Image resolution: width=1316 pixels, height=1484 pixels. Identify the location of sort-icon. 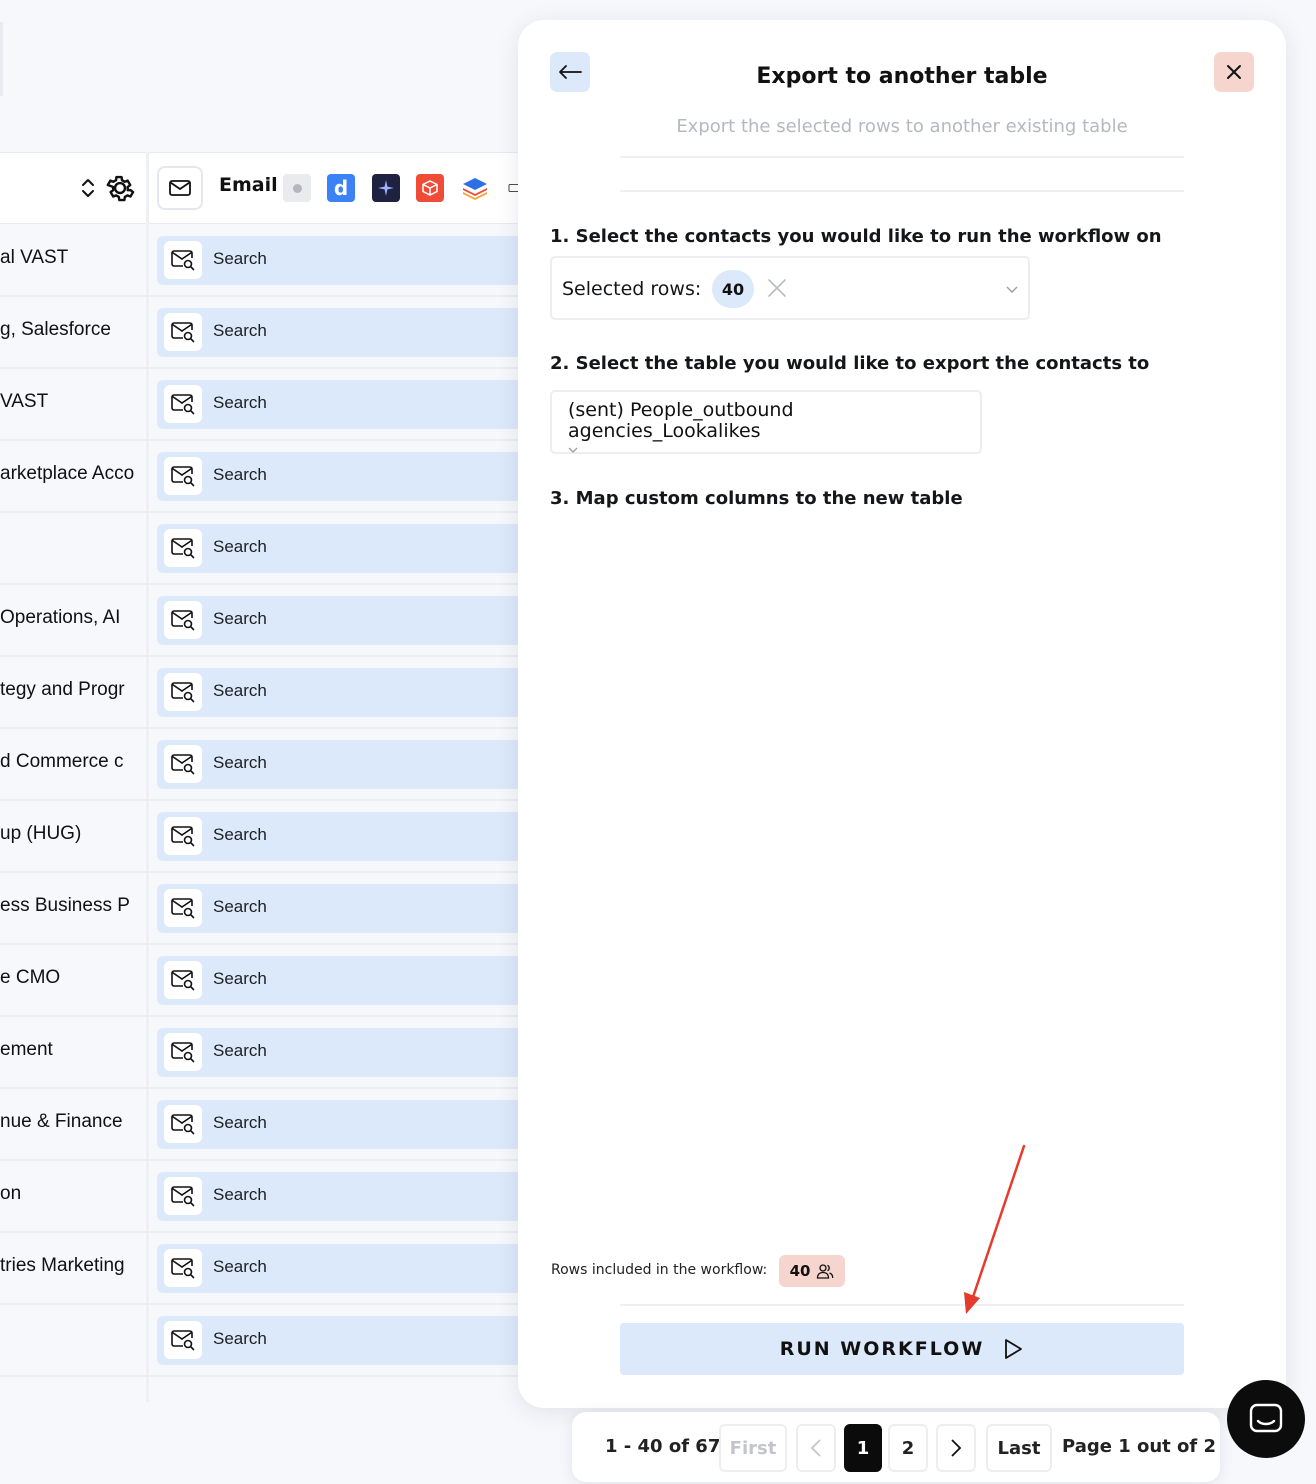
(88, 188).